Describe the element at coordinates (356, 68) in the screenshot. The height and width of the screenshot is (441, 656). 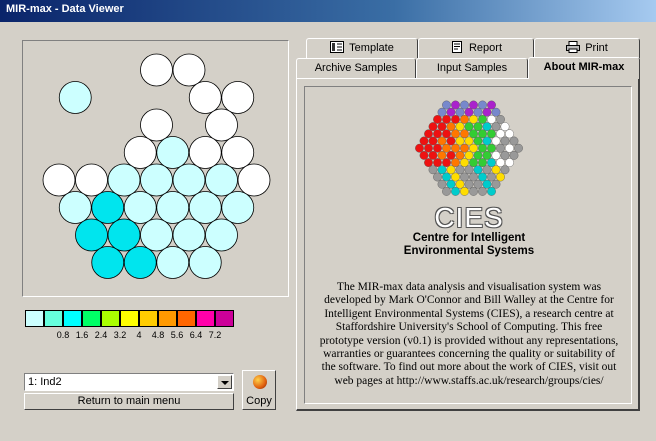
I see `tab-archive-samples: Archive Samples` at that location.